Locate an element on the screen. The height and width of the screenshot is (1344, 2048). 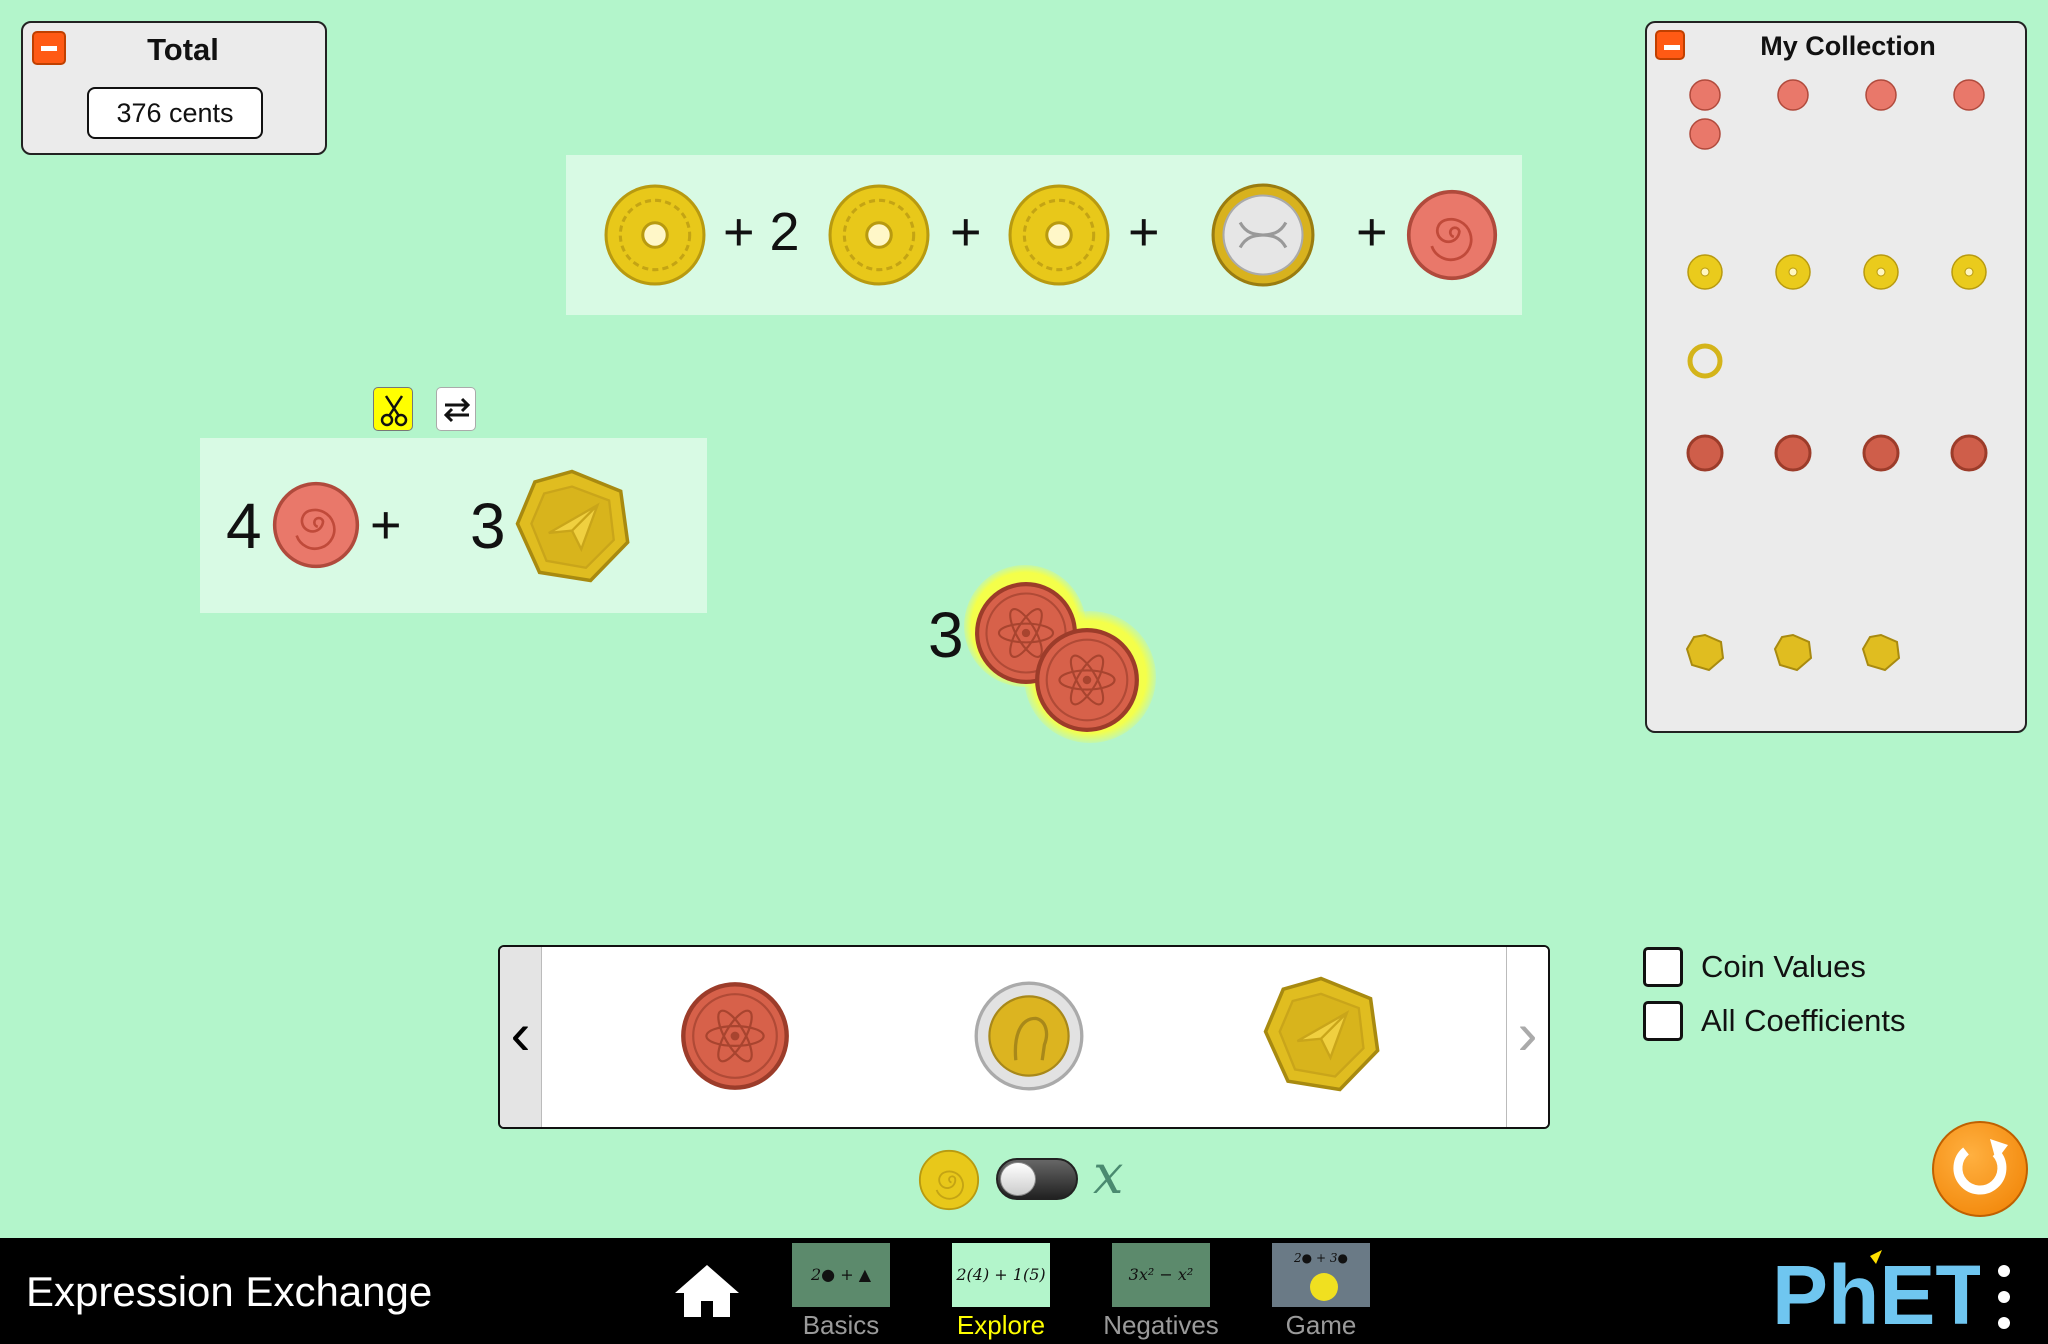
game-thumbnail-text: 2● + 3● is located at coordinates (1321, 1258).